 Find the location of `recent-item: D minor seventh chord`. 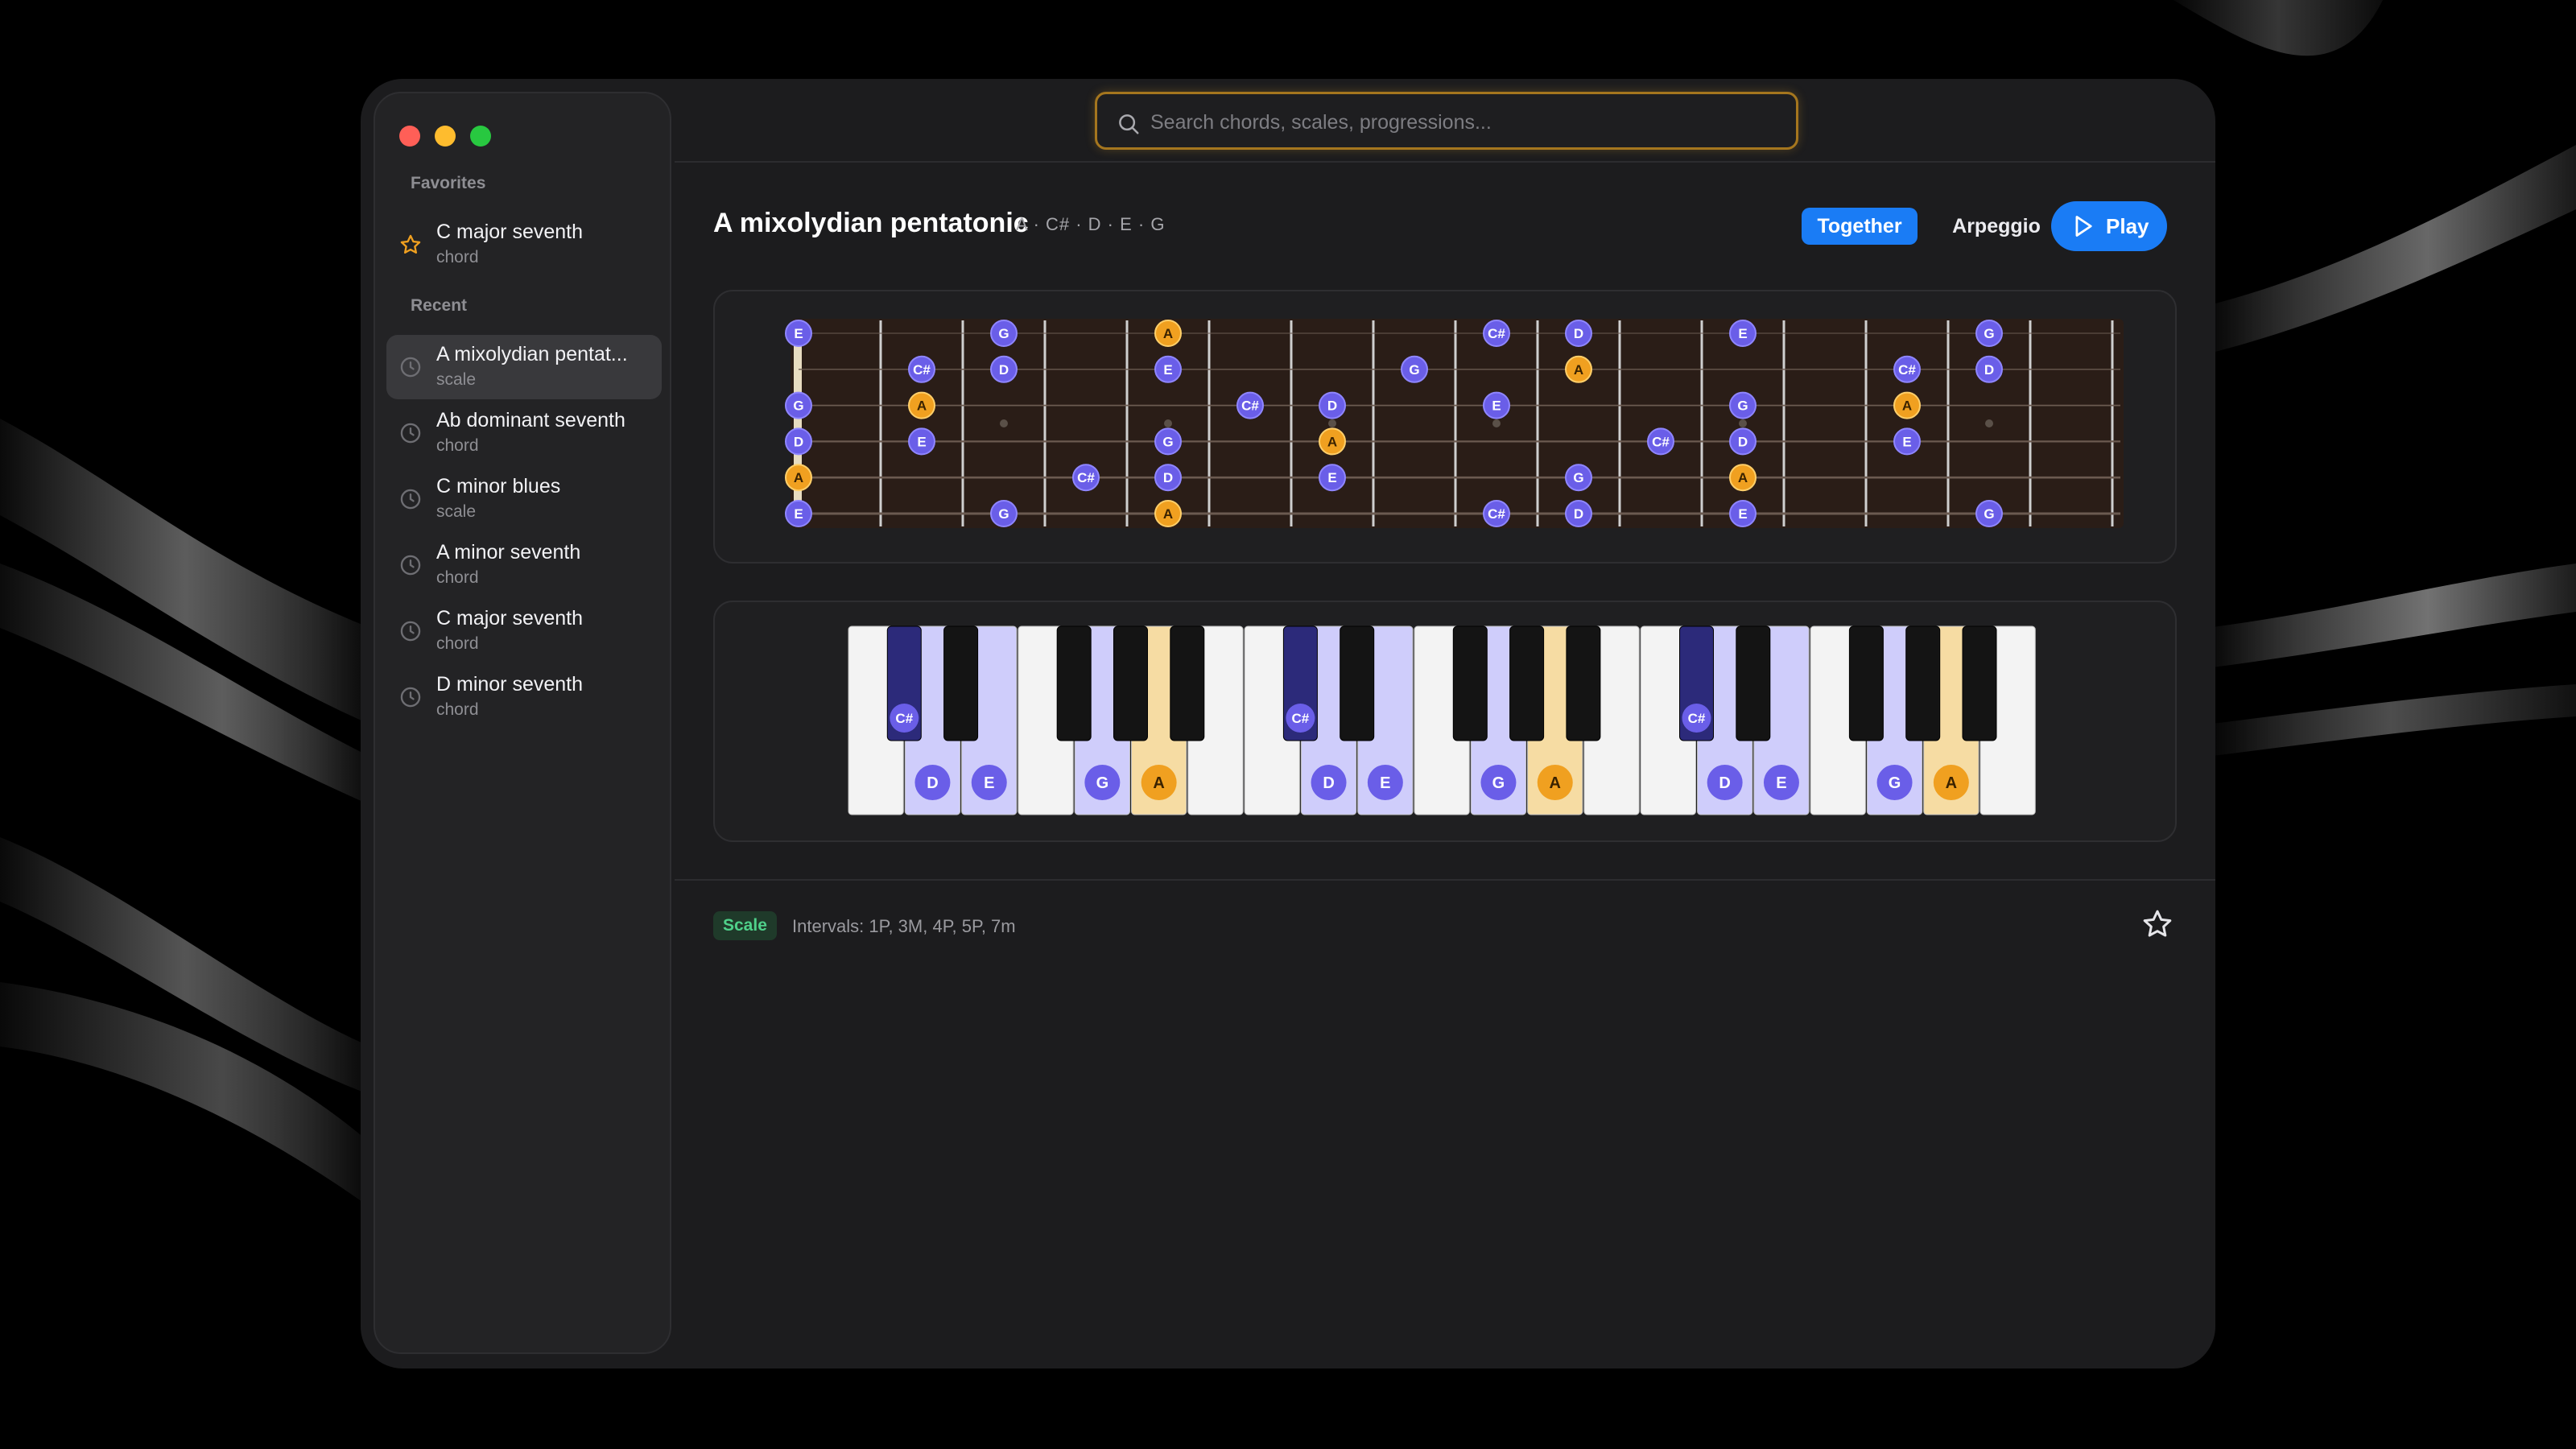

recent-item: D minor seventh chord is located at coordinates (524, 697).